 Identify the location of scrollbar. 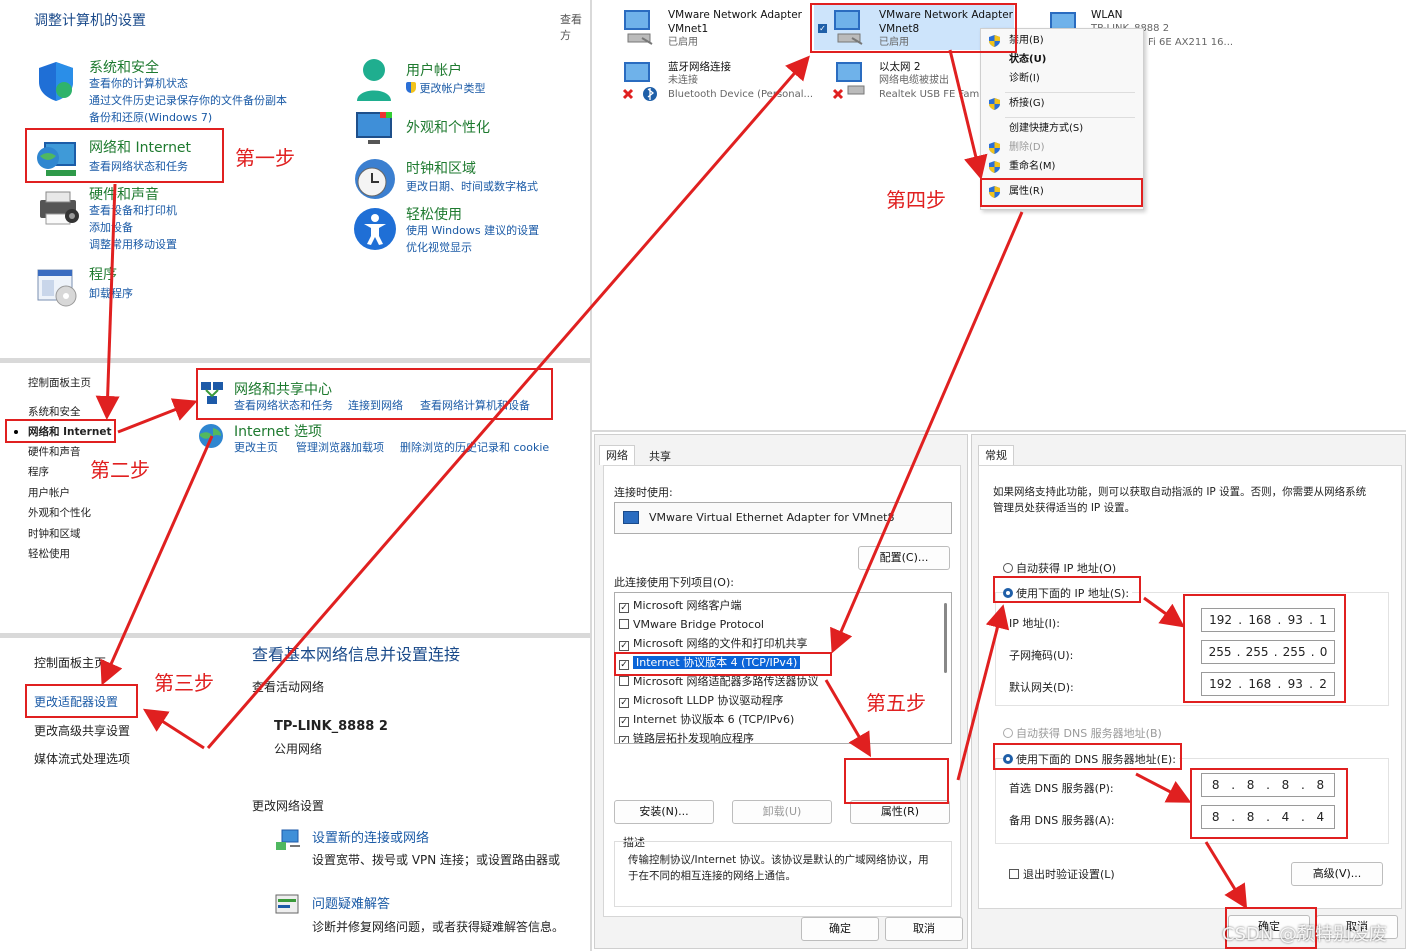
(945, 638).